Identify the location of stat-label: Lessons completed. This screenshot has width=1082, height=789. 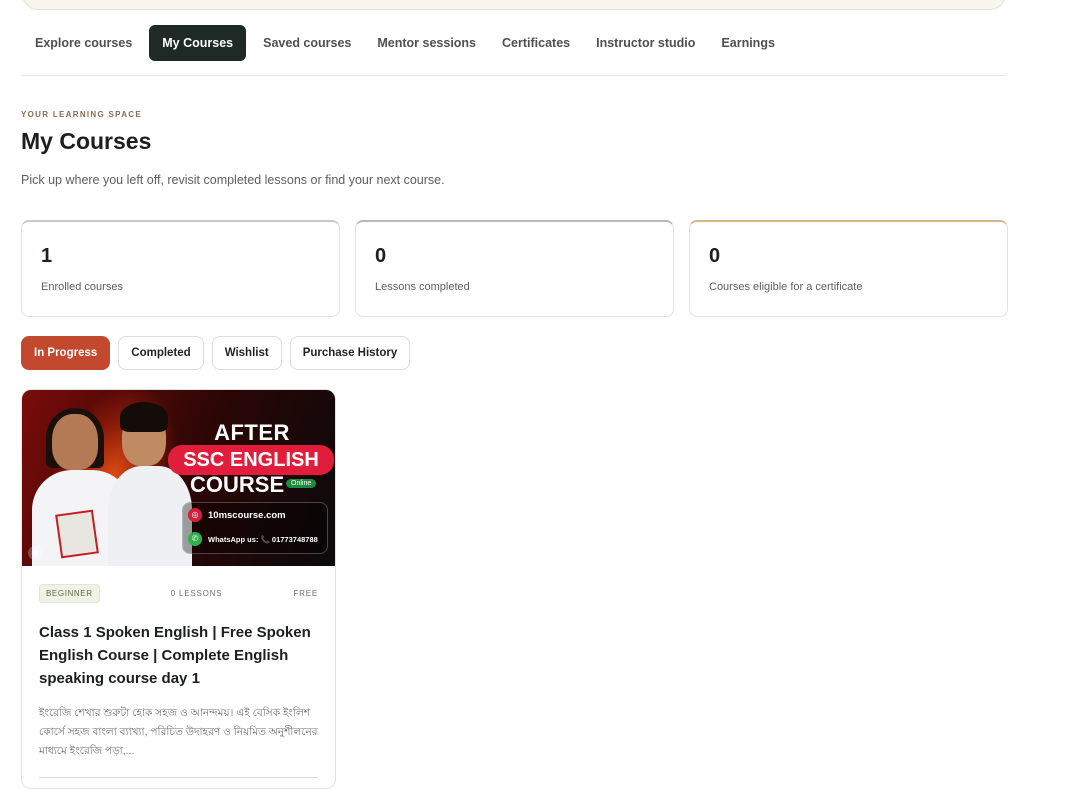
(422, 287).